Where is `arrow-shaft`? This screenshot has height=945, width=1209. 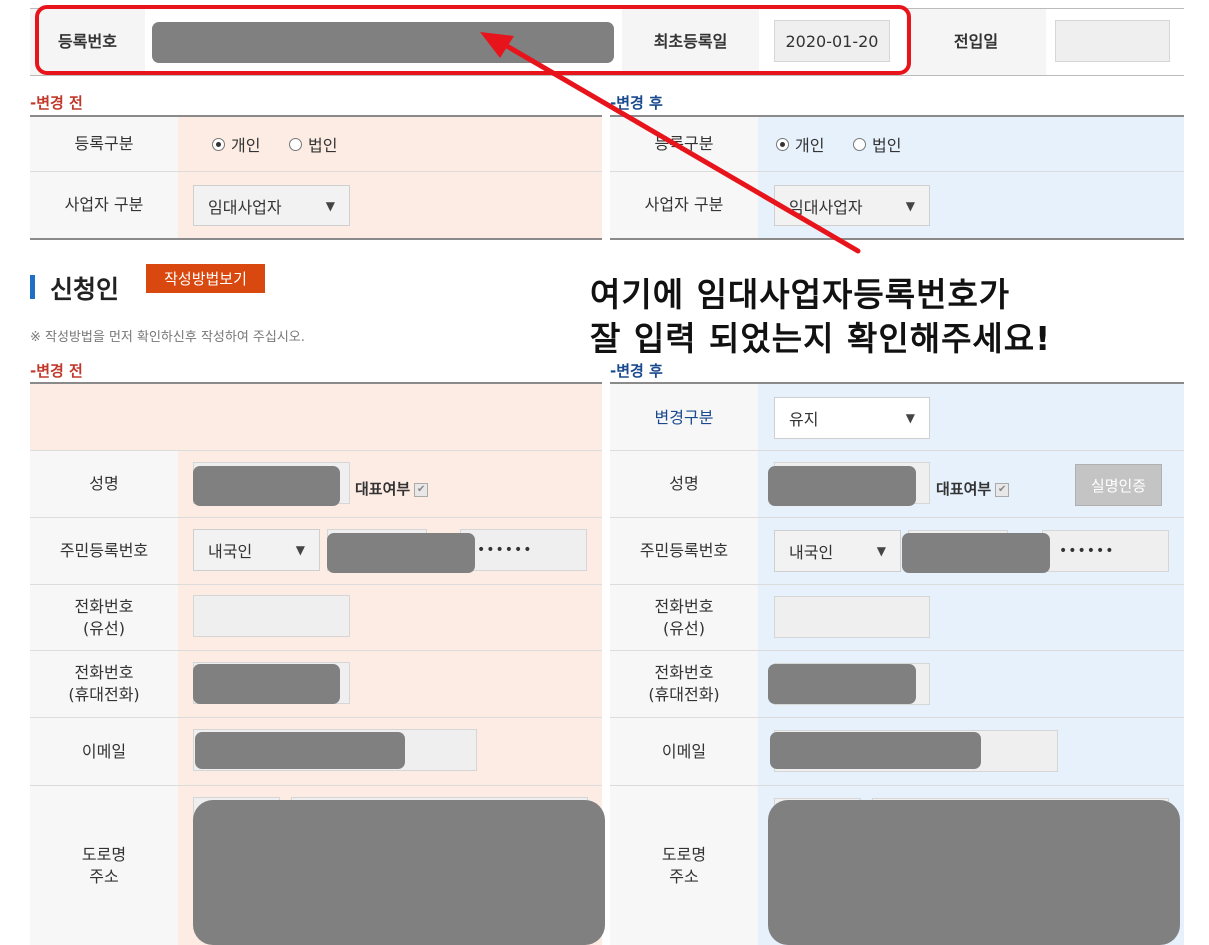 arrow-shaft is located at coordinates (679, 146).